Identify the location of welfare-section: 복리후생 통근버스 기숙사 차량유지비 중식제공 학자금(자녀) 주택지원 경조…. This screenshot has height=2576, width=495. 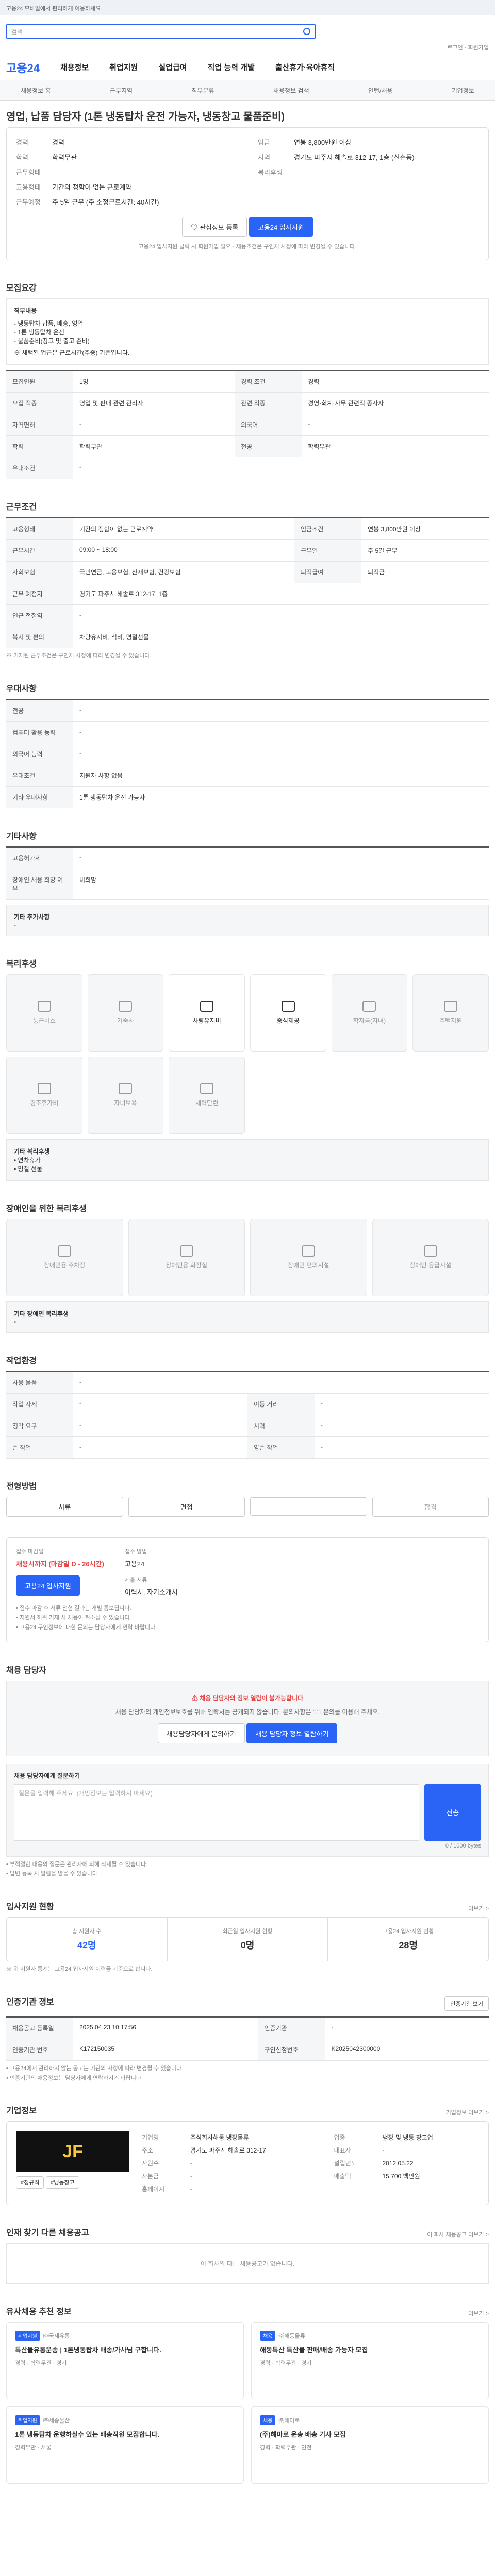
(247, 1069).